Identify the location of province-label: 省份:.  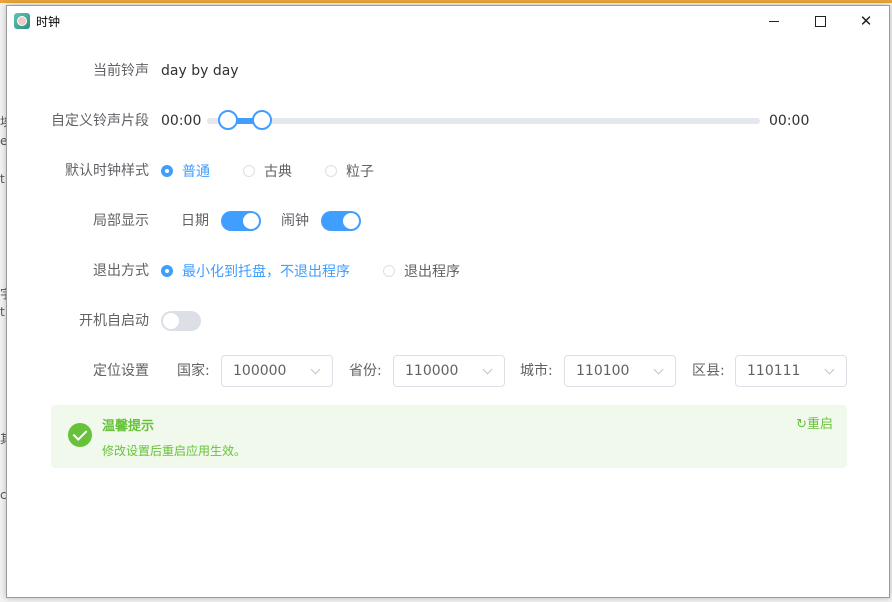
(365, 371).